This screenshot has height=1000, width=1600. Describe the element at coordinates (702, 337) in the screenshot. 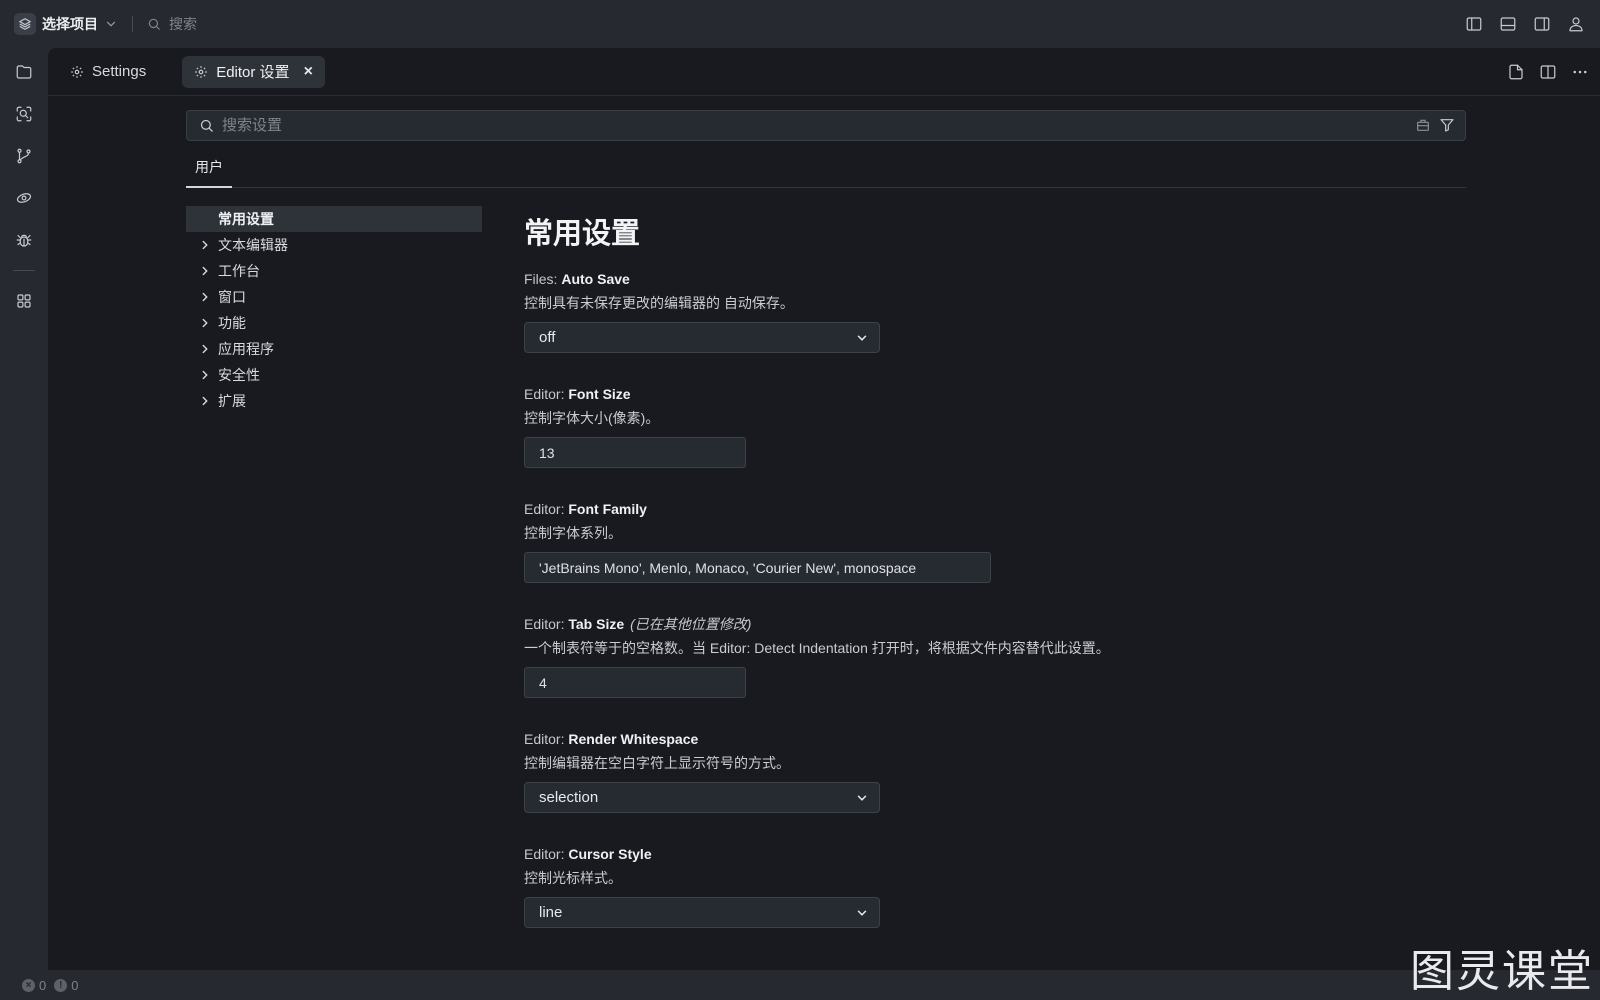

I see `auto-save-select: off` at that location.